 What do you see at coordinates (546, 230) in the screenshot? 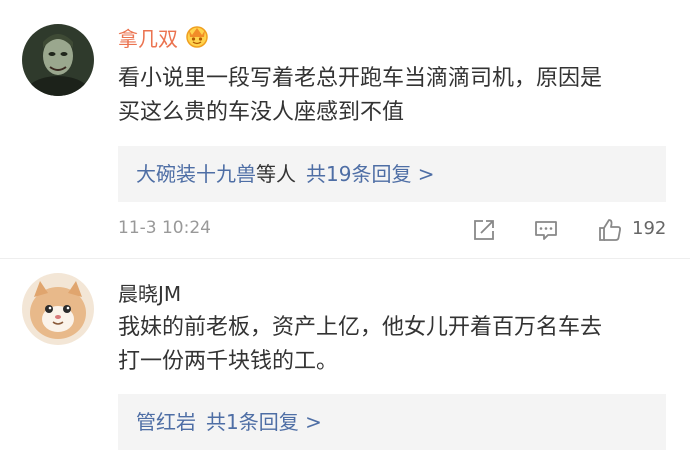
I see `comment-icon` at bounding box center [546, 230].